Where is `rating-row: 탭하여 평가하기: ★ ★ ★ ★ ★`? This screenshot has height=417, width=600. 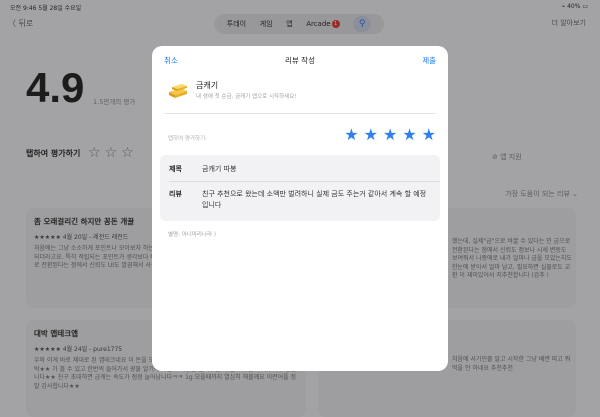
rating-row: 탭하여 평가하기: ★ ★ ★ ★ ★ is located at coordinates (300, 139).